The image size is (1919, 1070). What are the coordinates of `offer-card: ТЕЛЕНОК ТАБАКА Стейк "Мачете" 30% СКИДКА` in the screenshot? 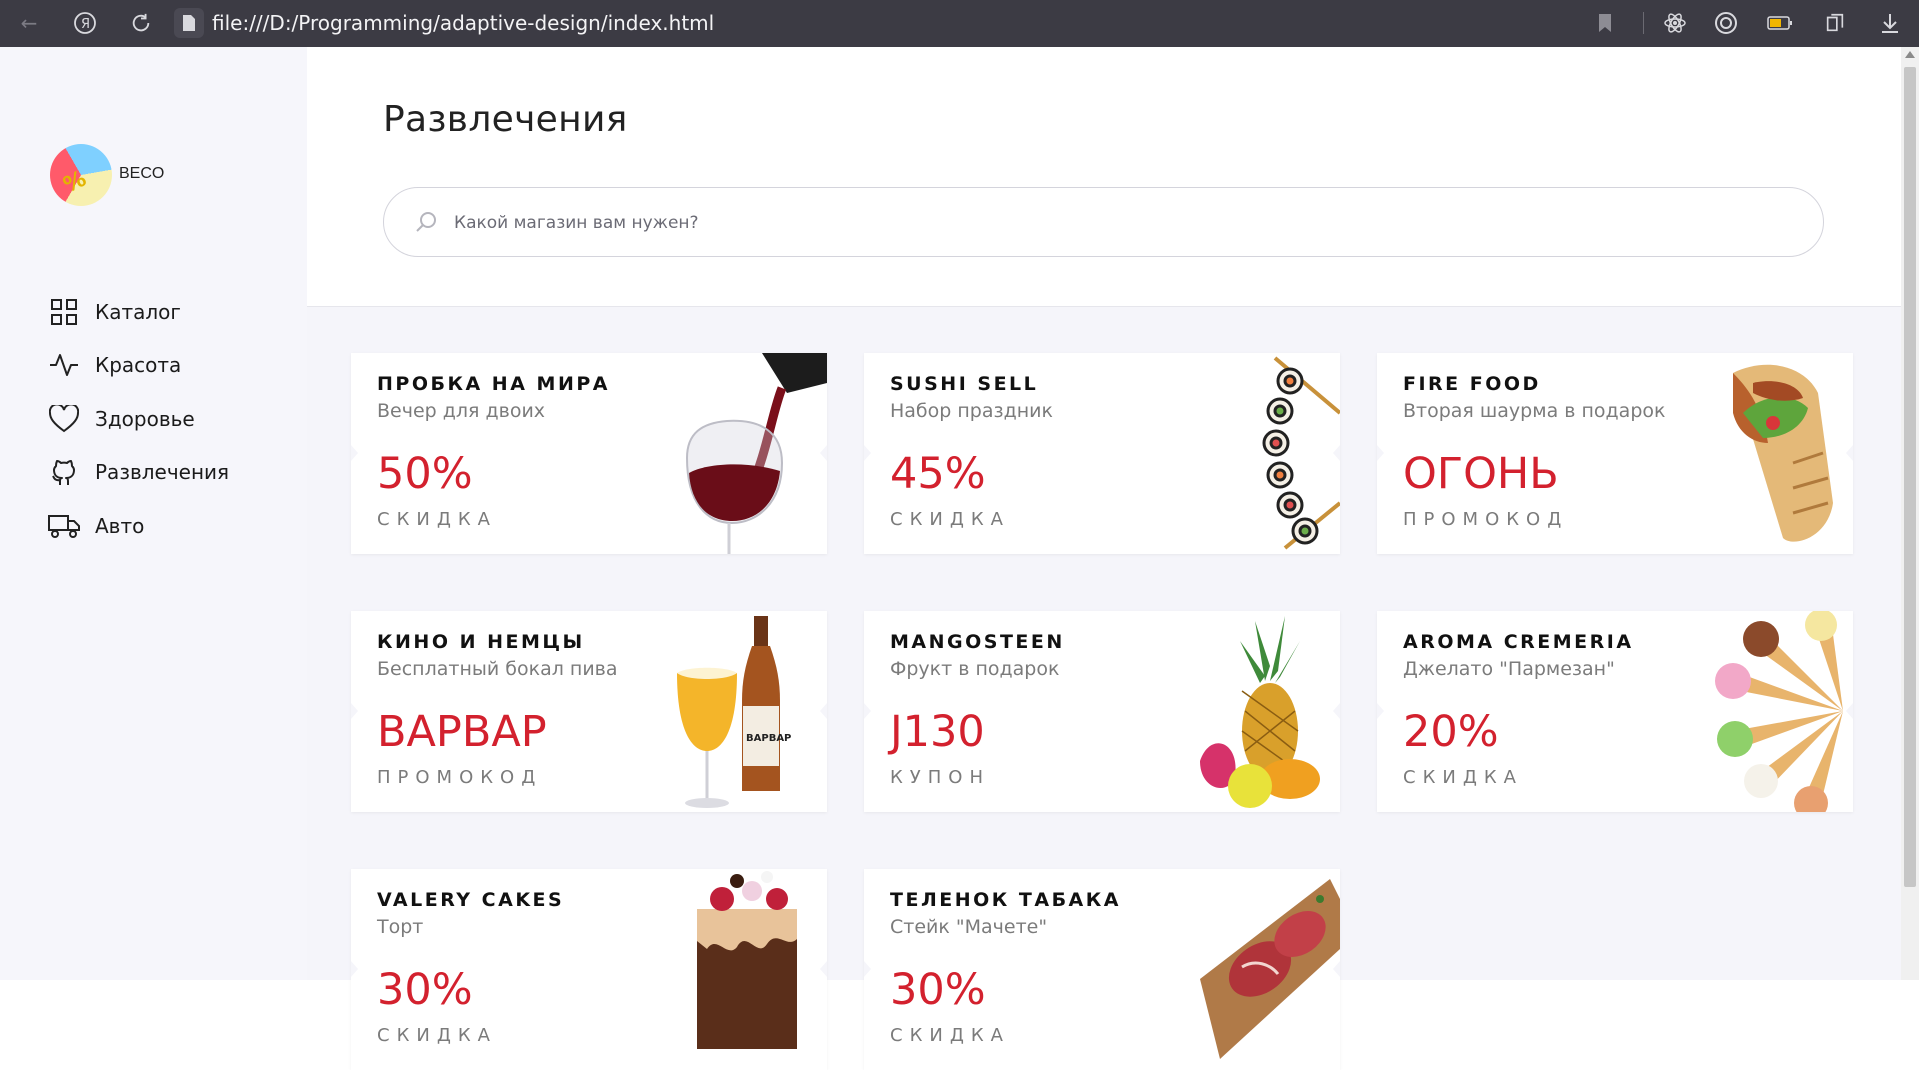 It's located at (1102, 969).